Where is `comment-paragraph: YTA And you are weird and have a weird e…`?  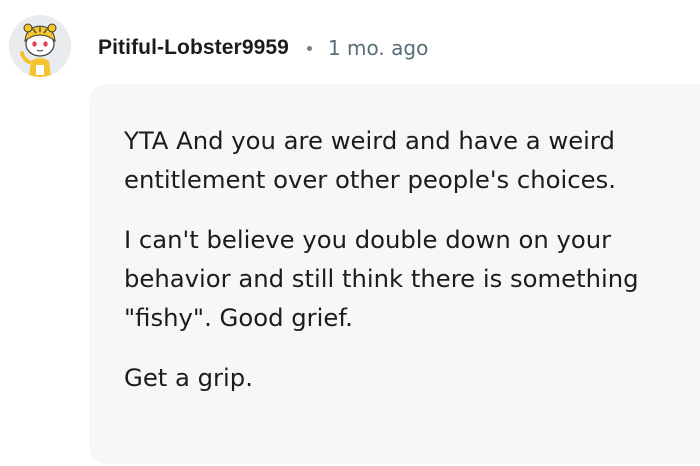
comment-paragraph: YTA And you are weird and have a weird e… is located at coordinates (409, 160).